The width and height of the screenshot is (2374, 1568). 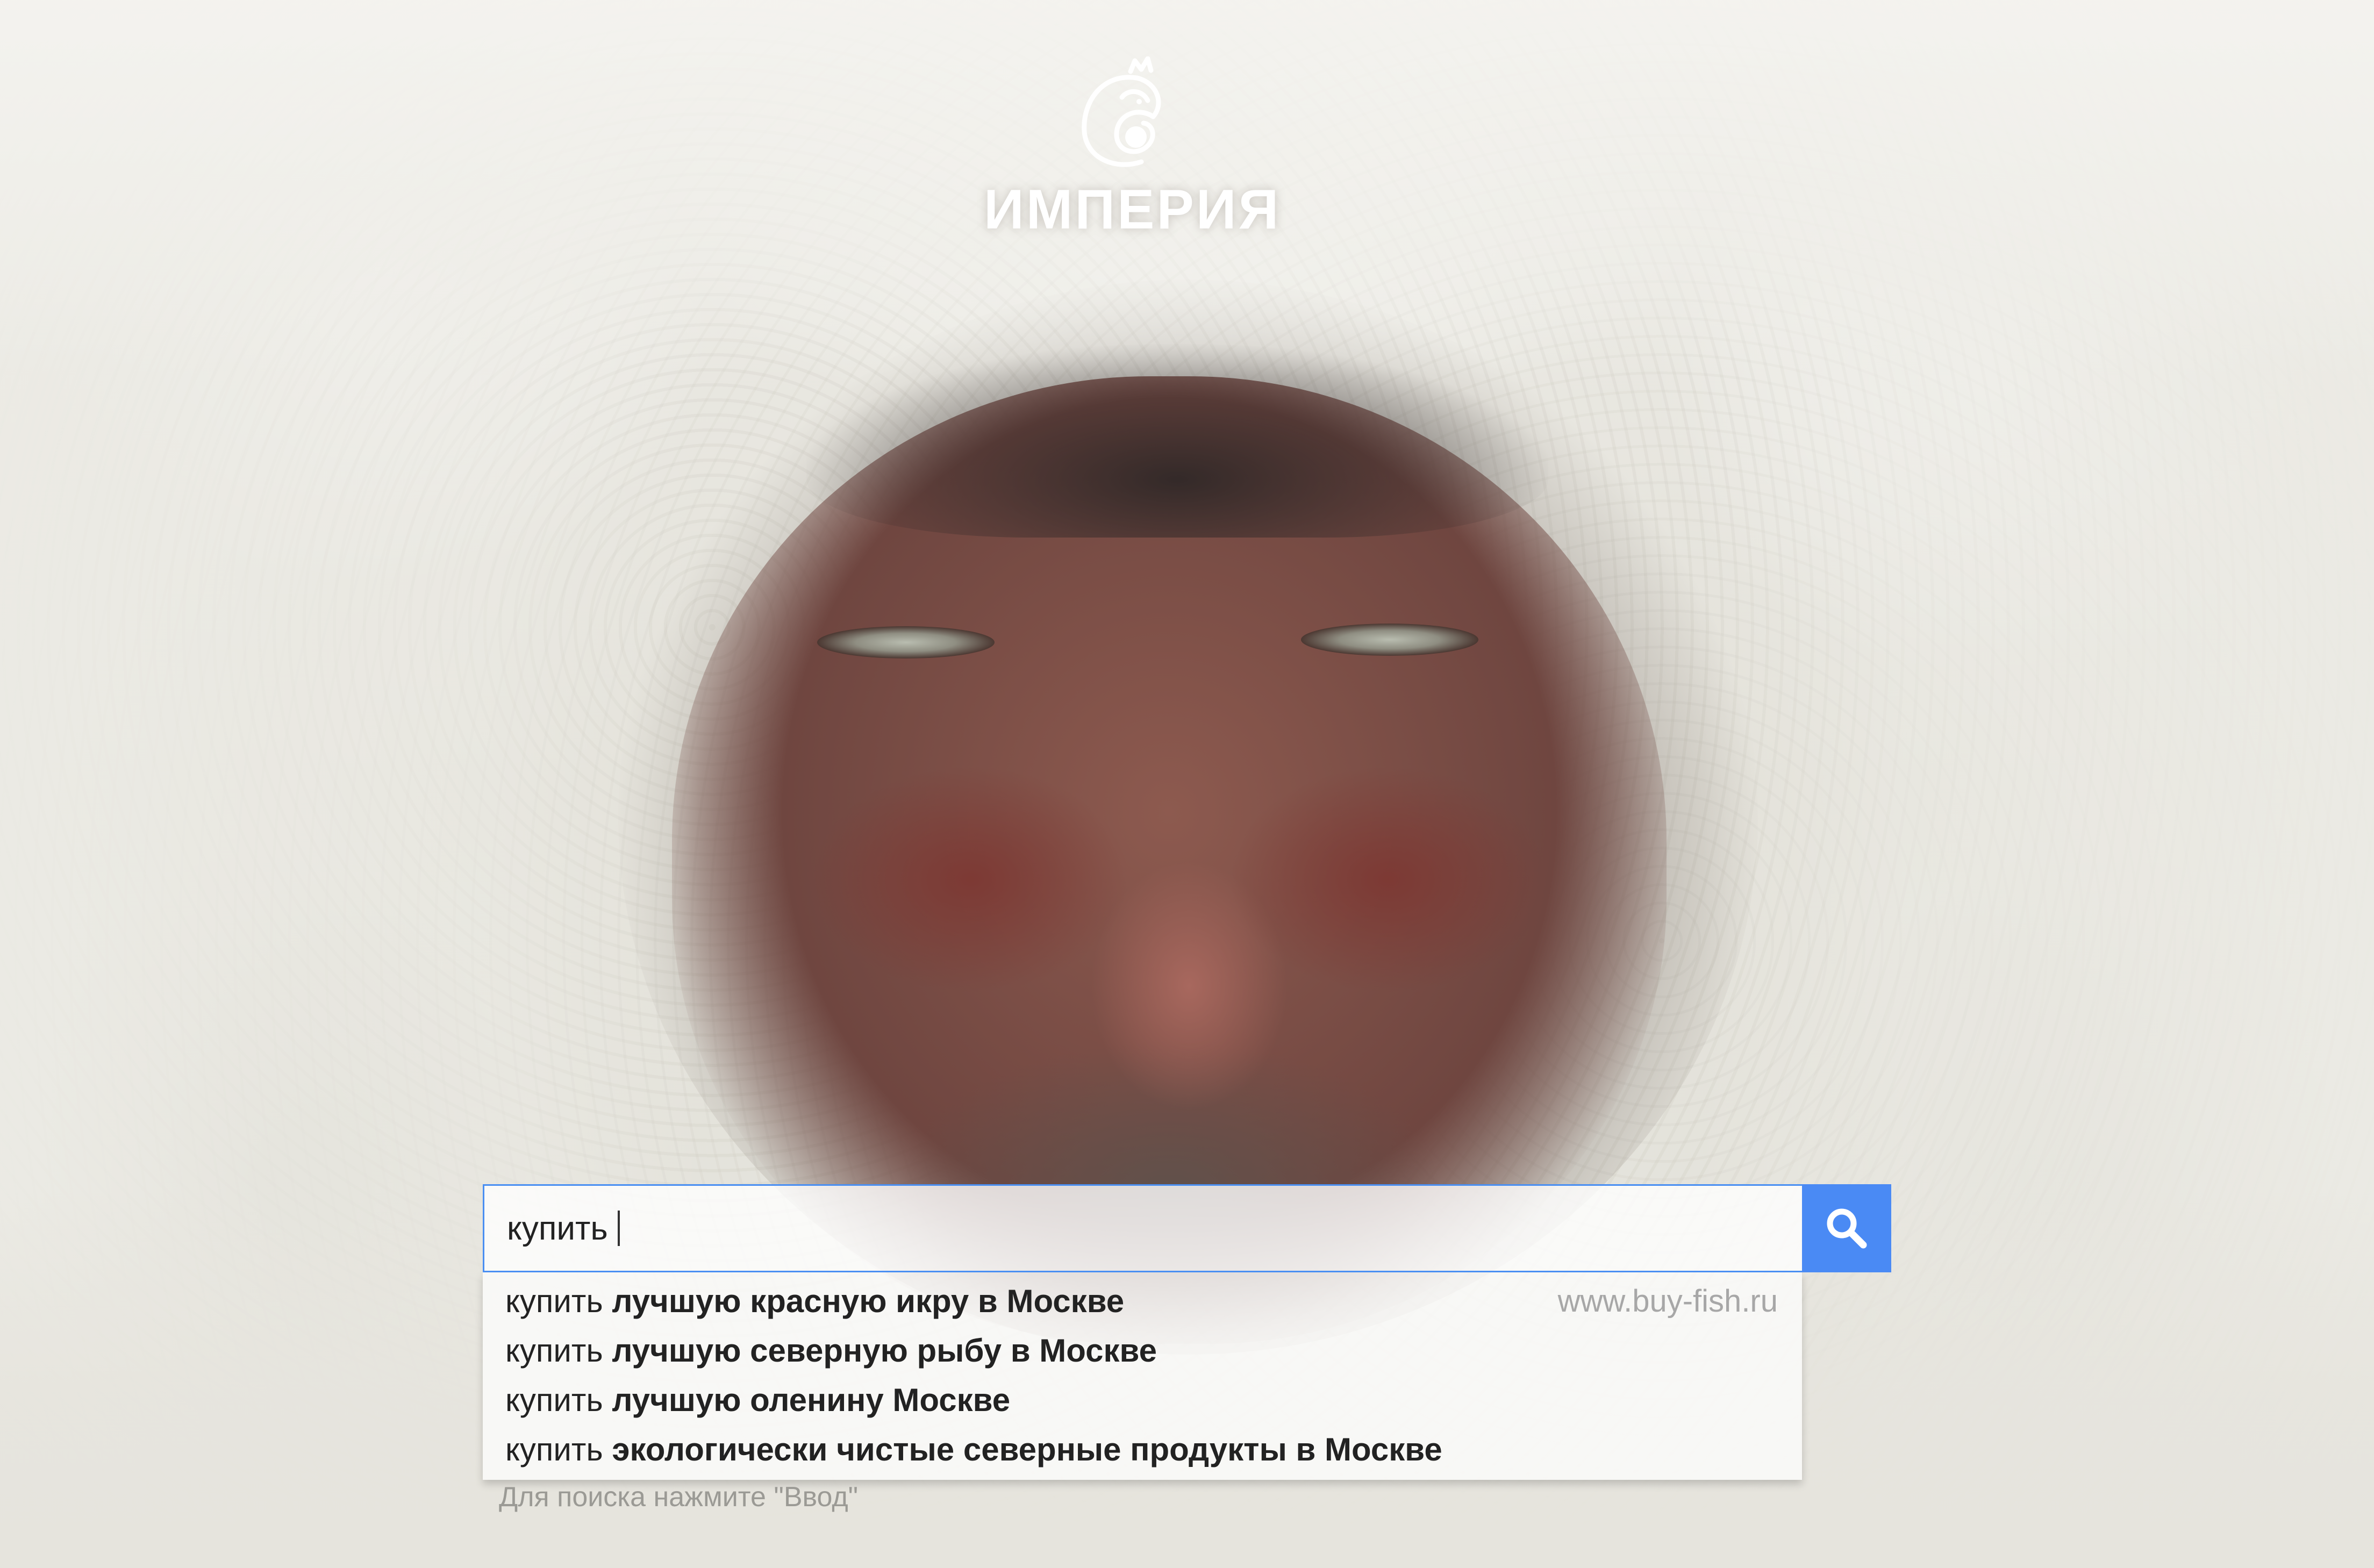 I want to click on search-icon, so click(x=1847, y=1228).